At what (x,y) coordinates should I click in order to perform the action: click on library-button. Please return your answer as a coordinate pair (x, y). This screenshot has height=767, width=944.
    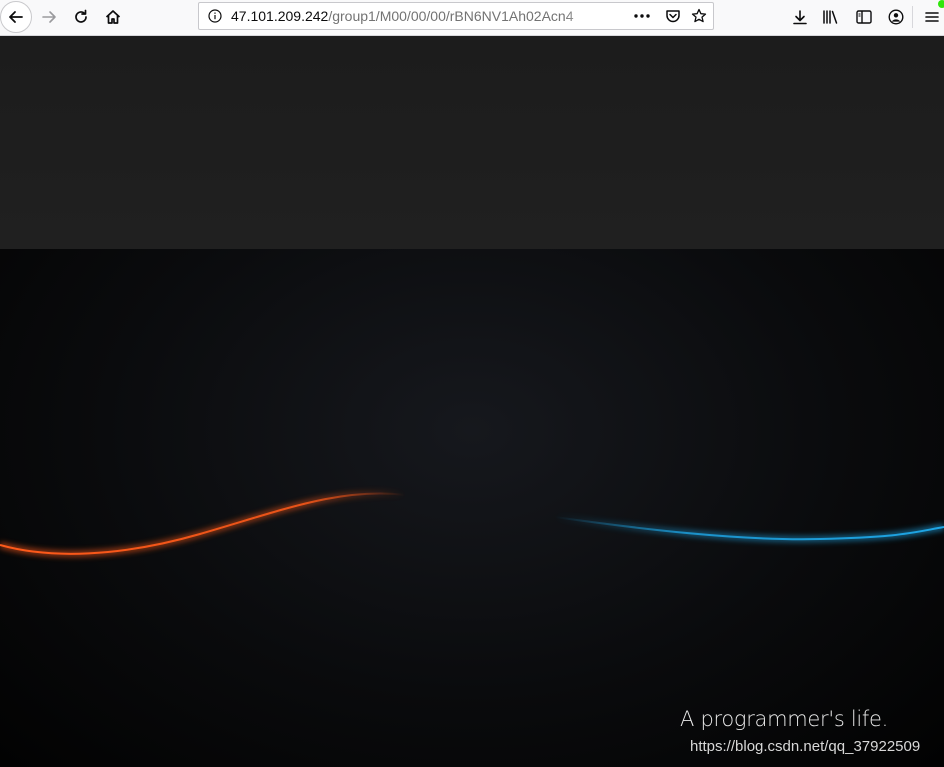
    Looking at the image, I should click on (831, 17).